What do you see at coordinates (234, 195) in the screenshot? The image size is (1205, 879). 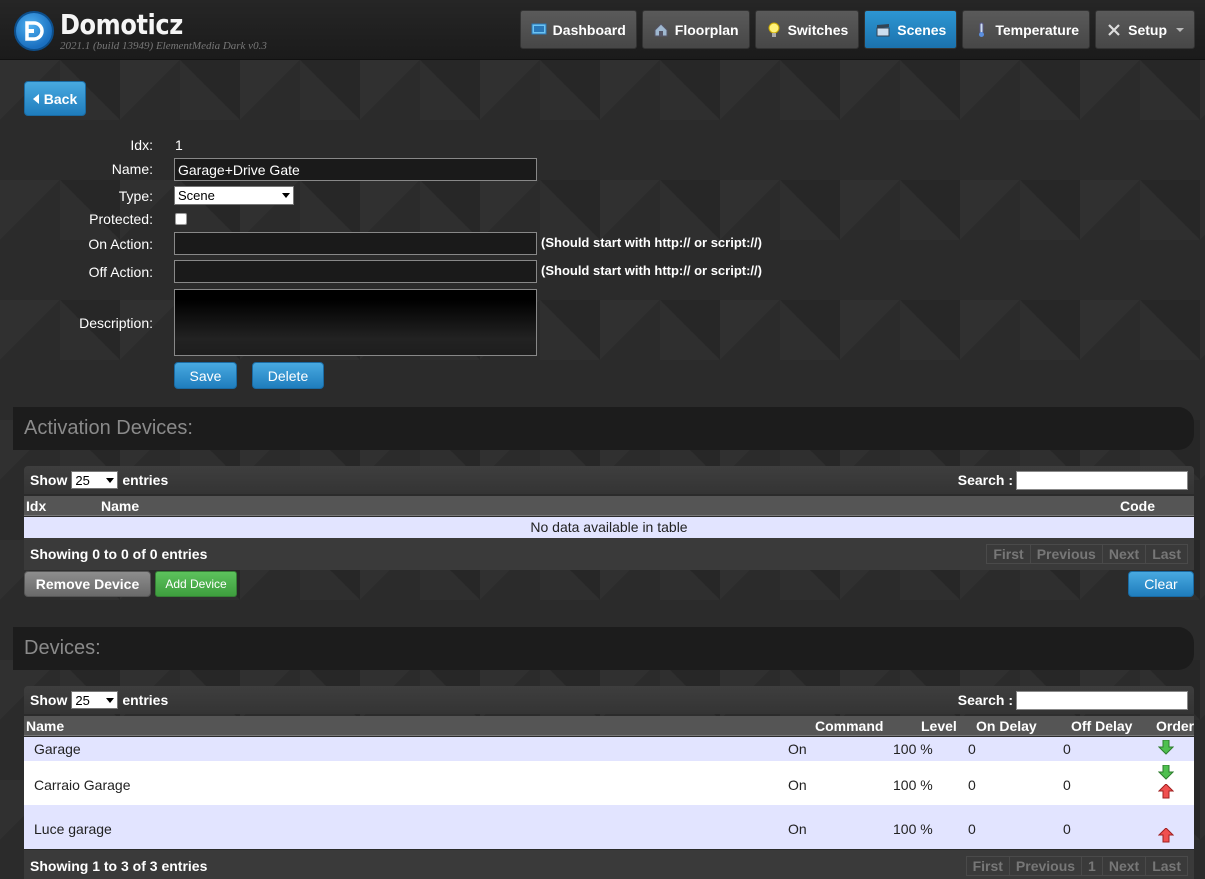 I see `type-select: Scene` at bounding box center [234, 195].